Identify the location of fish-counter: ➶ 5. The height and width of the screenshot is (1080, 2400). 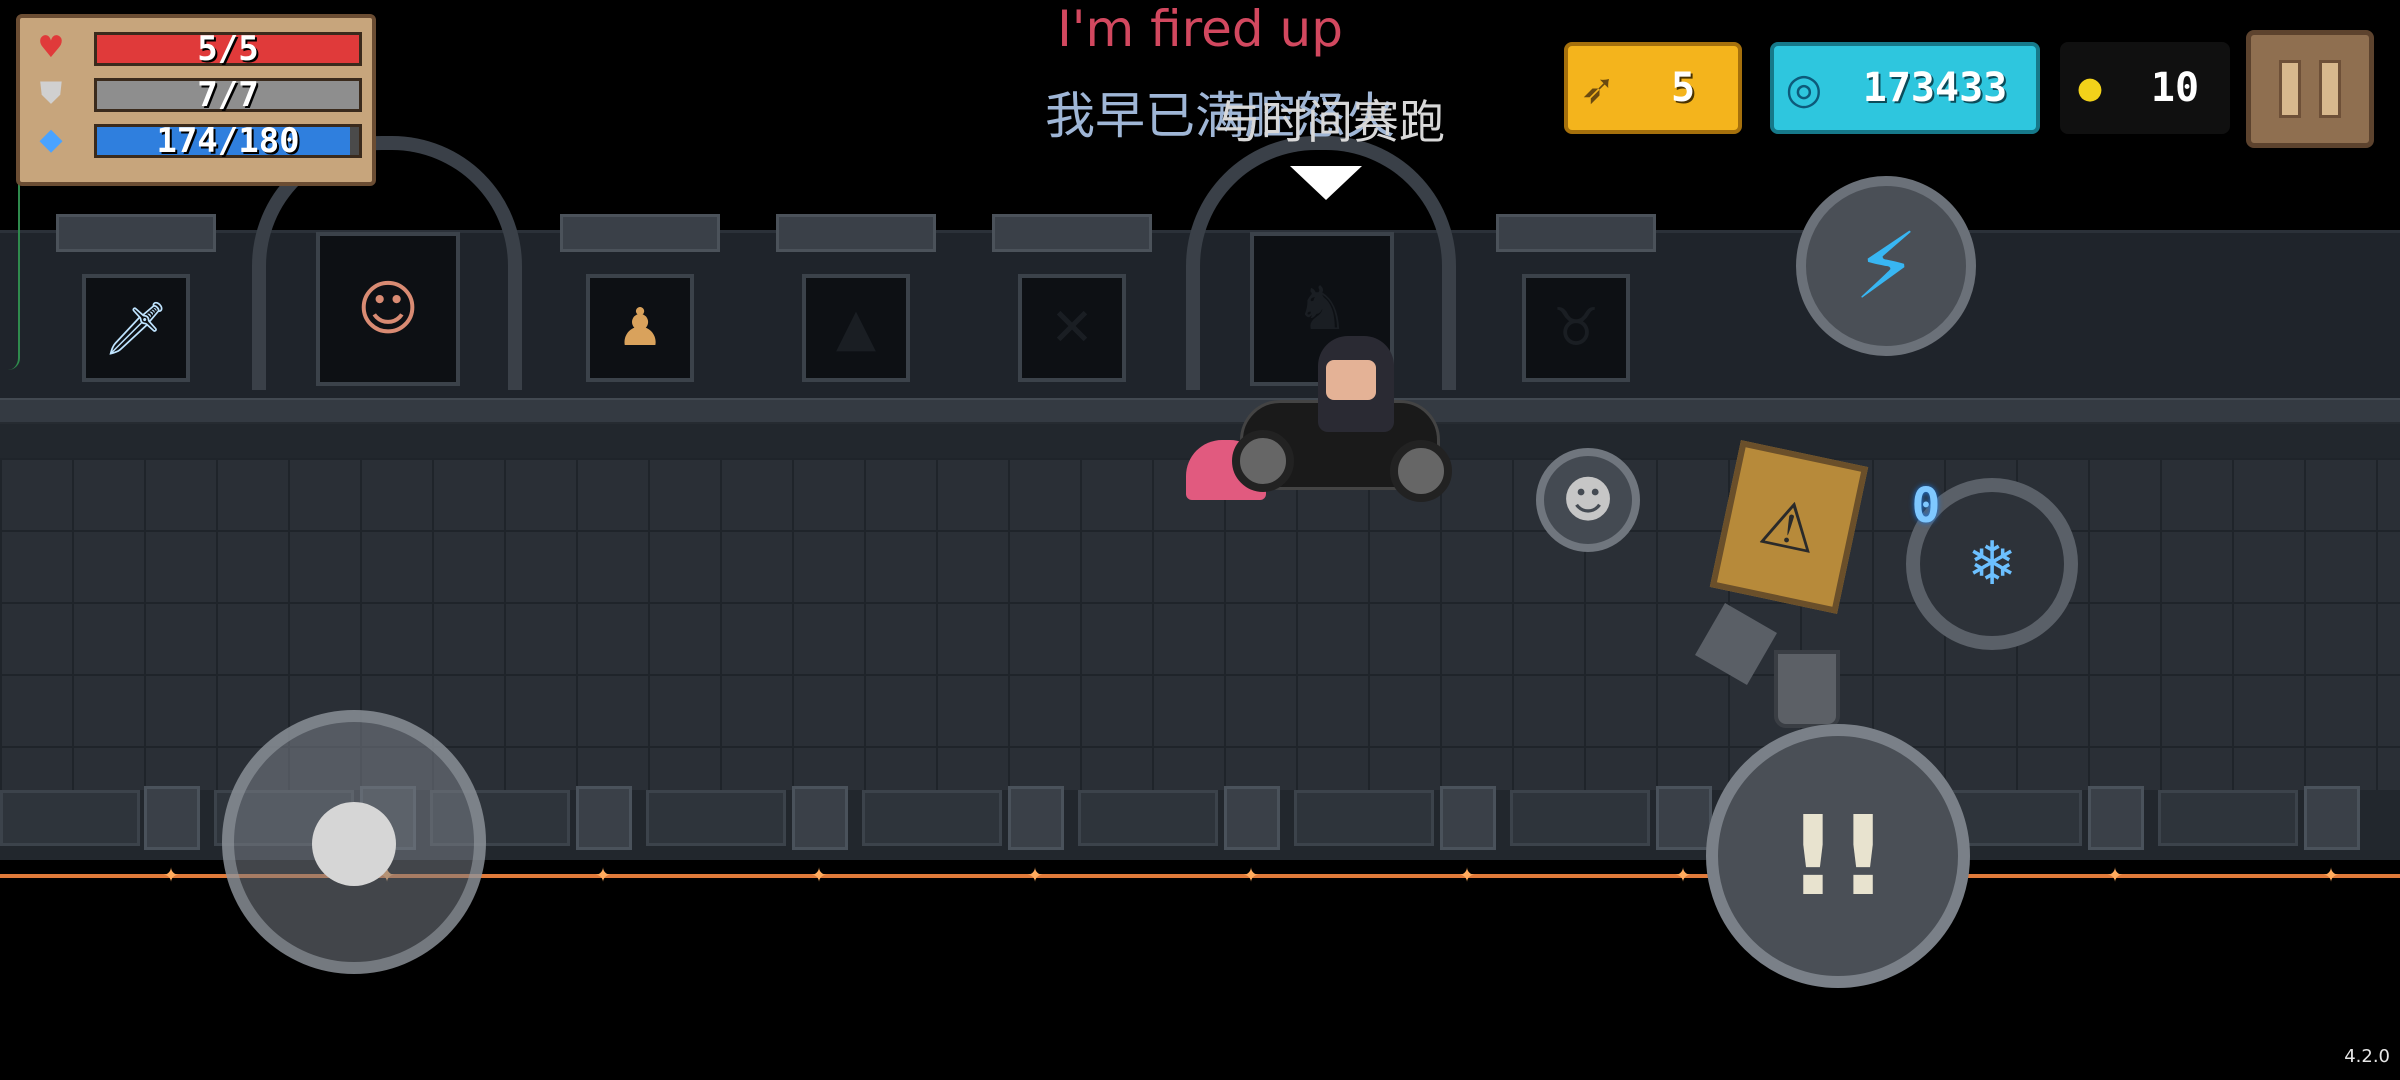
(1653, 88).